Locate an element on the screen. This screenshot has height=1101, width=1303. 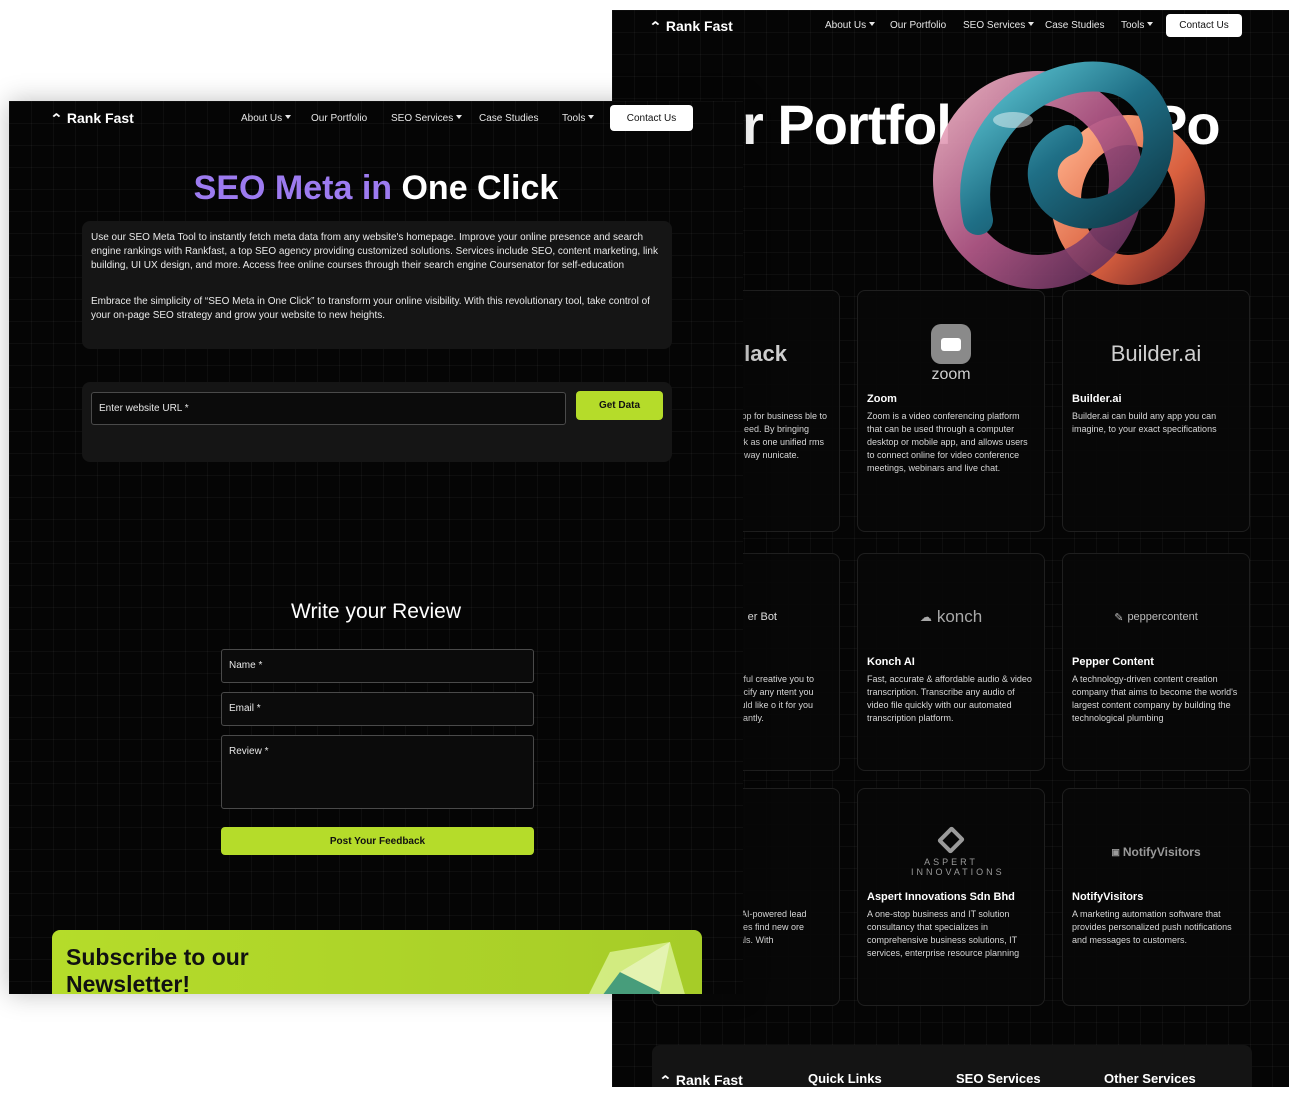
email-field: Email * is located at coordinates (377, 709).